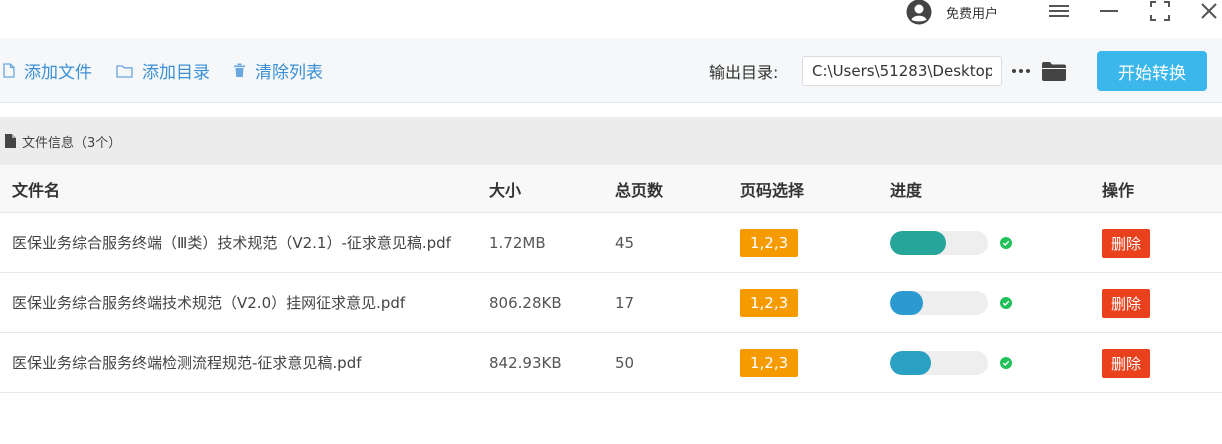 Image resolution: width=1222 pixels, height=444 pixels. I want to click on folder-icon, so click(1054, 71).